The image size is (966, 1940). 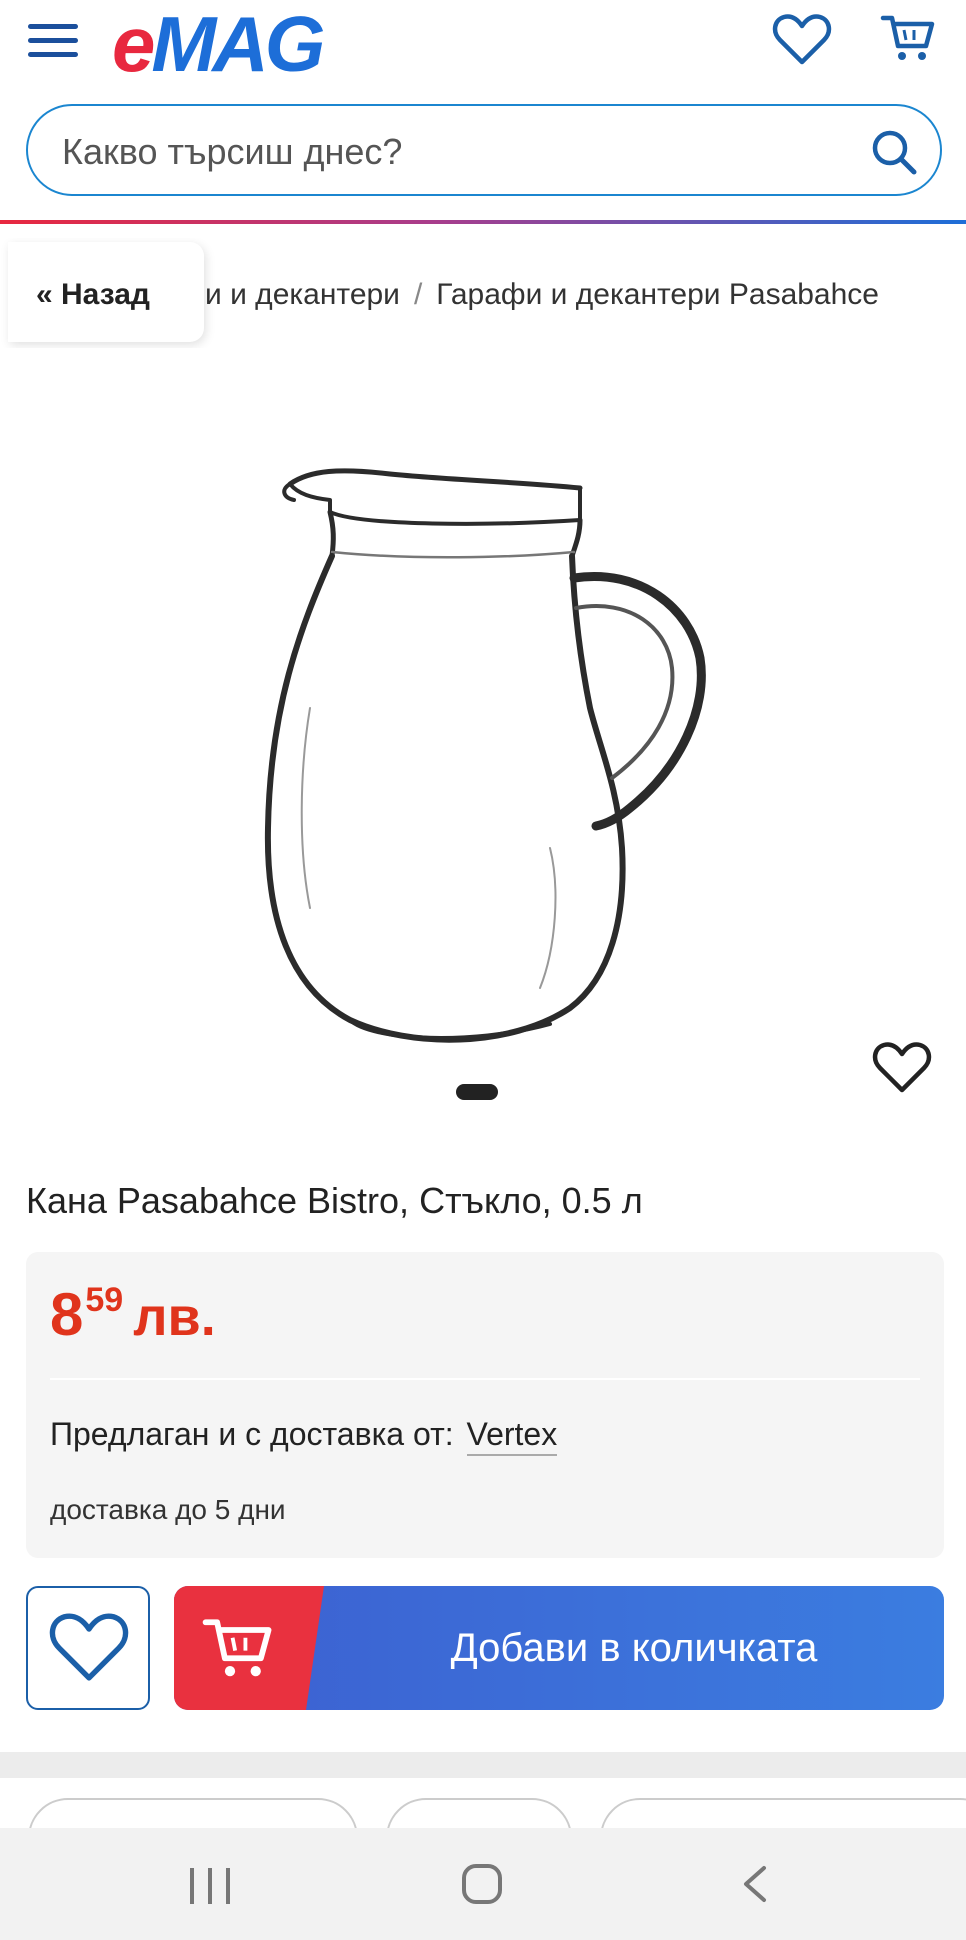 I want to click on hamburger-icon, so click(x=53, y=44).